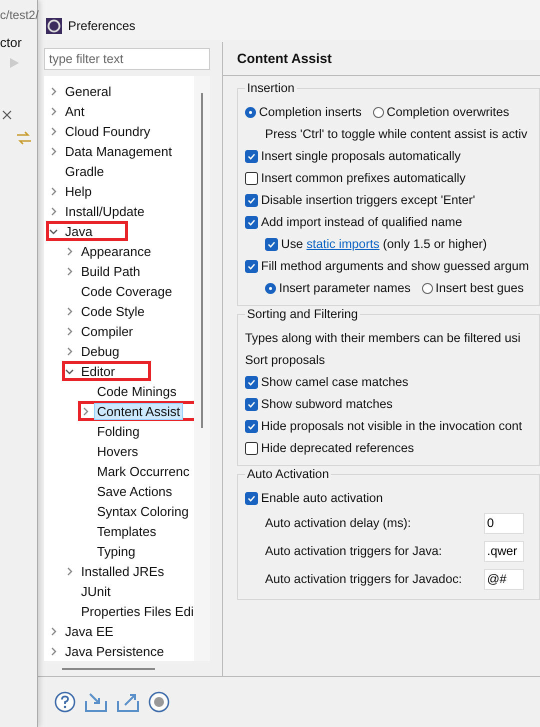  I want to click on filter-field: type filter text, so click(127, 59).